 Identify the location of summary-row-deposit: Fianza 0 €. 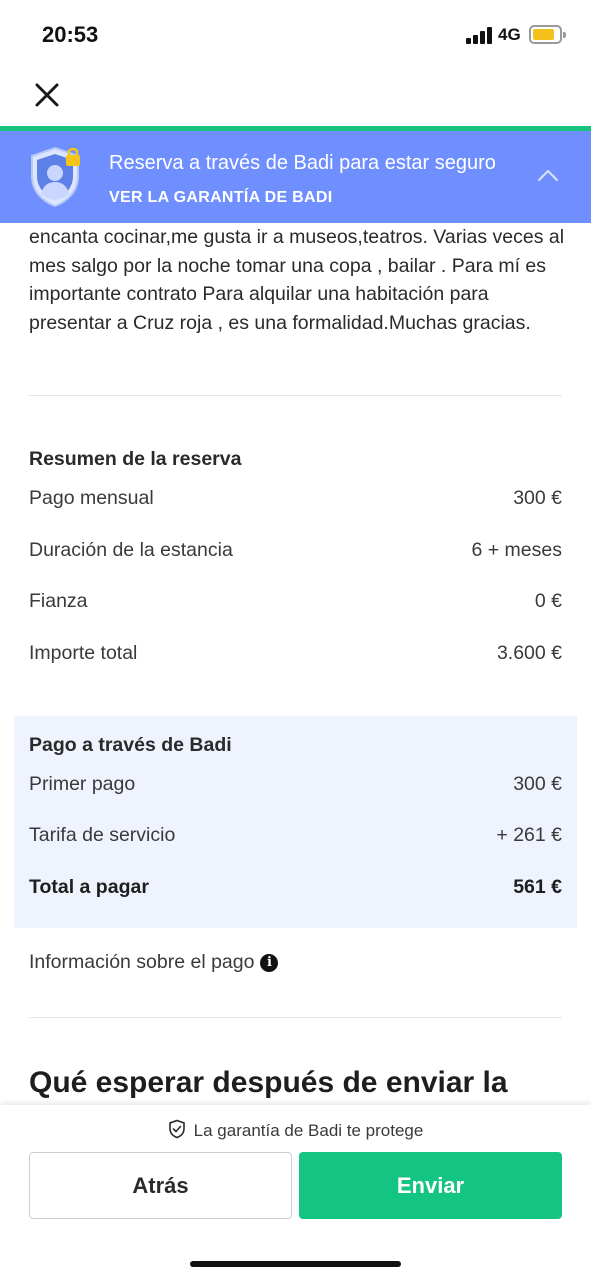
(295, 605).